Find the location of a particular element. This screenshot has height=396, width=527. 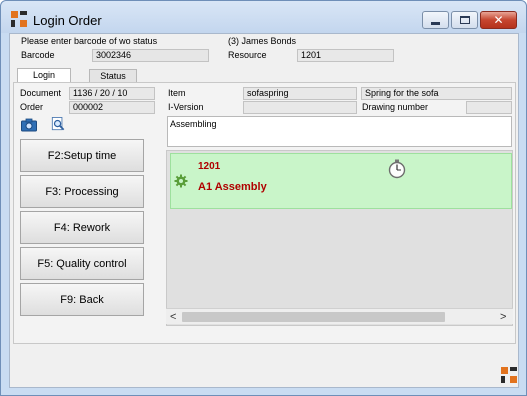

iversion-field is located at coordinates (300, 107).